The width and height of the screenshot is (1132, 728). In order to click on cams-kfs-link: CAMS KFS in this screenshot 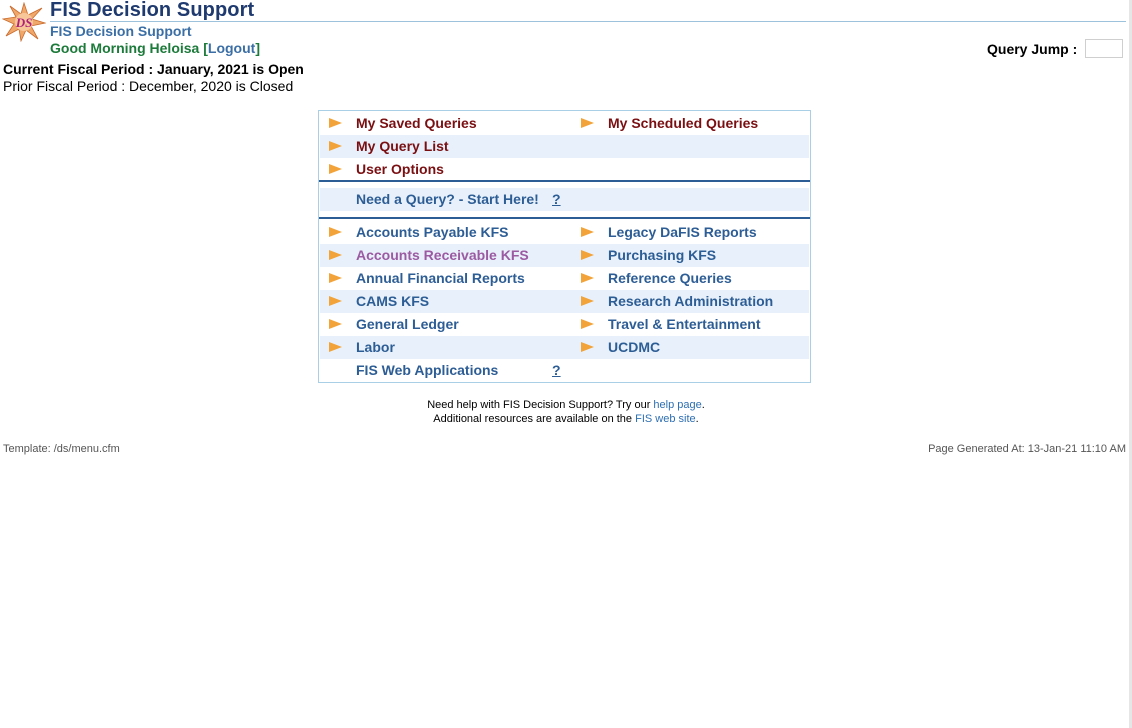, I will do `click(392, 301)`.